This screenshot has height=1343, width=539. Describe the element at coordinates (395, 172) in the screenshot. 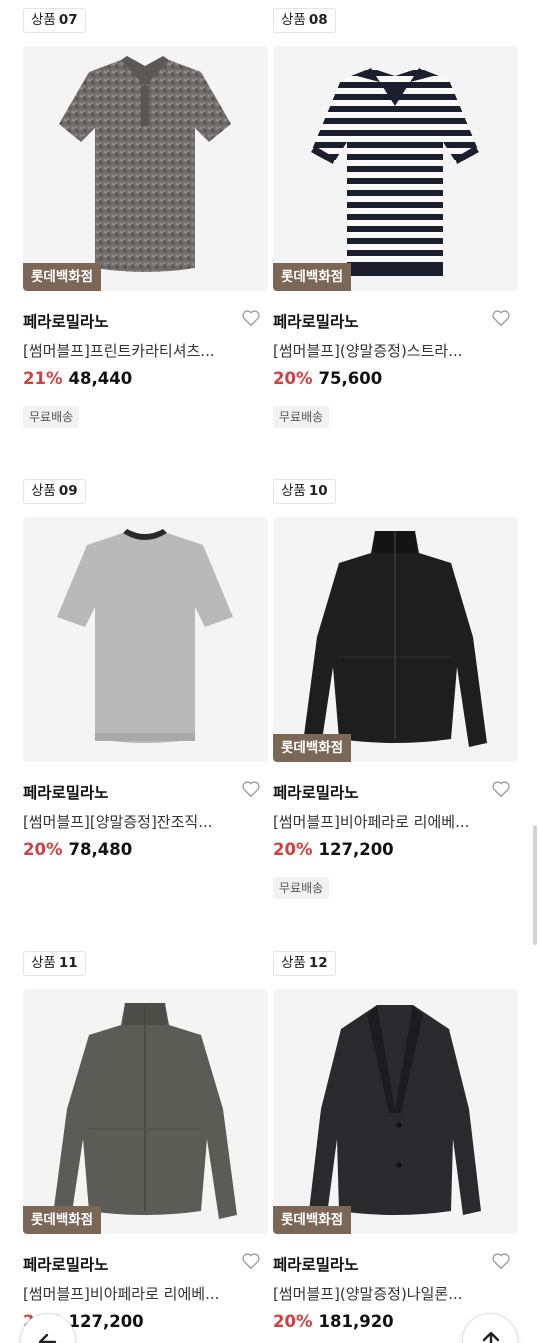

I see `striped-polo-shirt-image` at that location.